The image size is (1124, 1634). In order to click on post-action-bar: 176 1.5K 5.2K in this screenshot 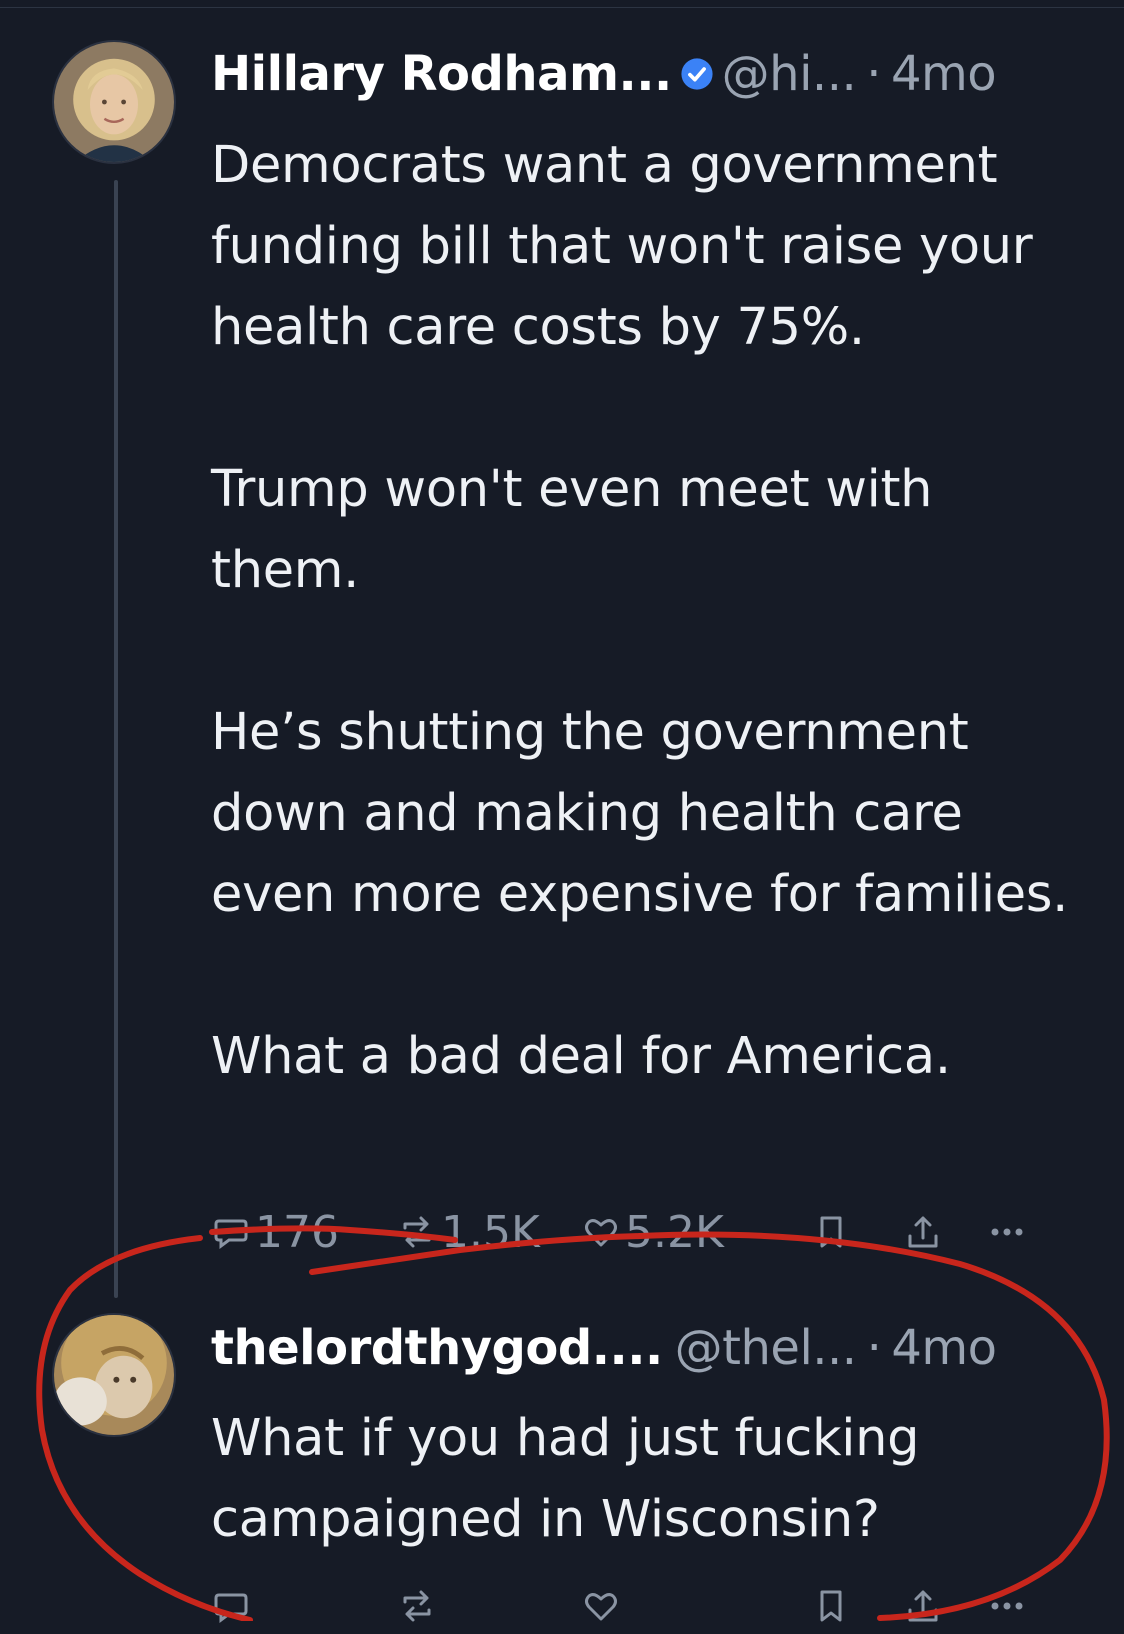, I will do `click(641, 1232)`.